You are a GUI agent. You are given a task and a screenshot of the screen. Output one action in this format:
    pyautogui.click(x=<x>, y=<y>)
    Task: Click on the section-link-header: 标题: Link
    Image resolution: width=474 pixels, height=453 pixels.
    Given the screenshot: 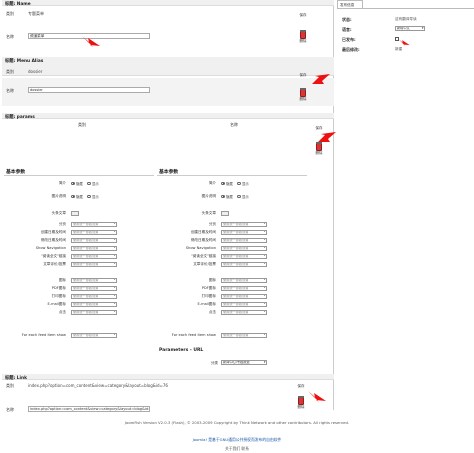 What is the action you would take?
    pyautogui.click(x=168, y=377)
    